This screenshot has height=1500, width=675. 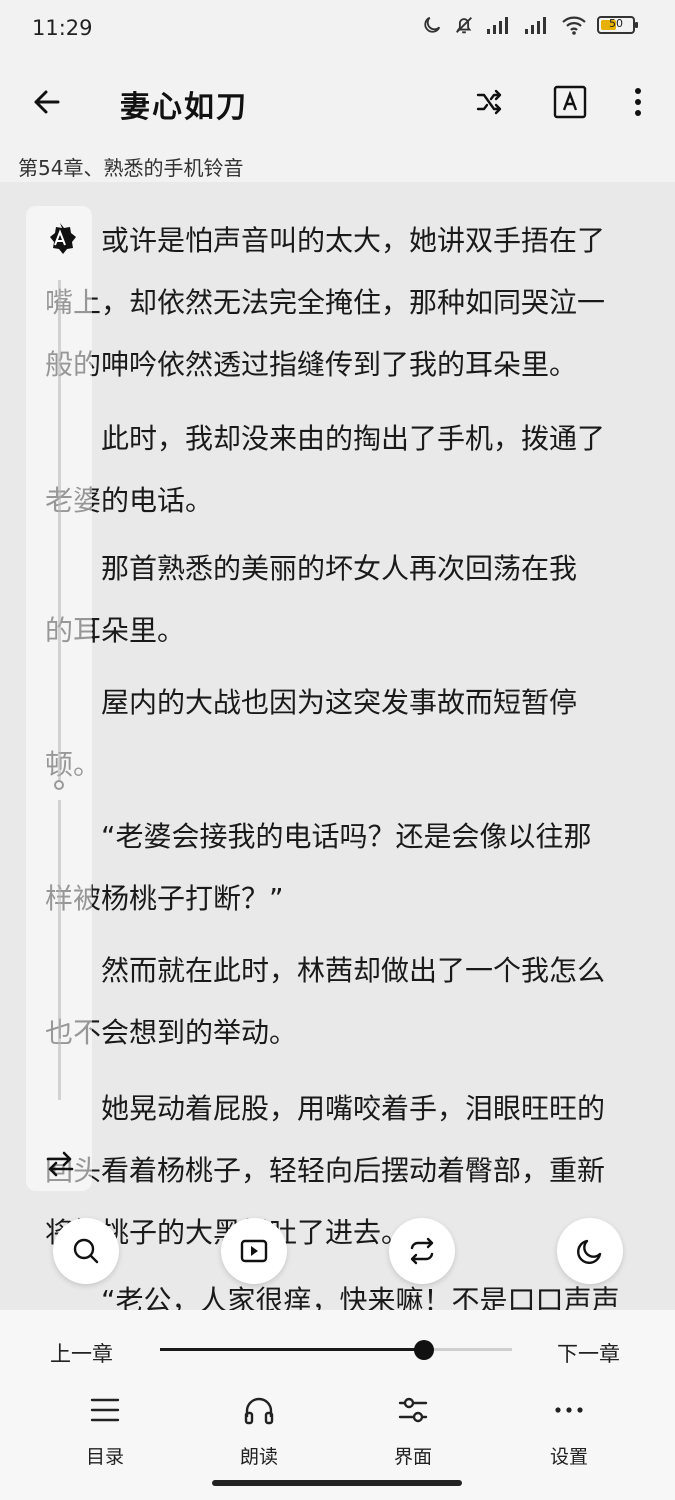 What do you see at coordinates (413, 1410) in the screenshot?
I see `sliders-icon` at bounding box center [413, 1410].